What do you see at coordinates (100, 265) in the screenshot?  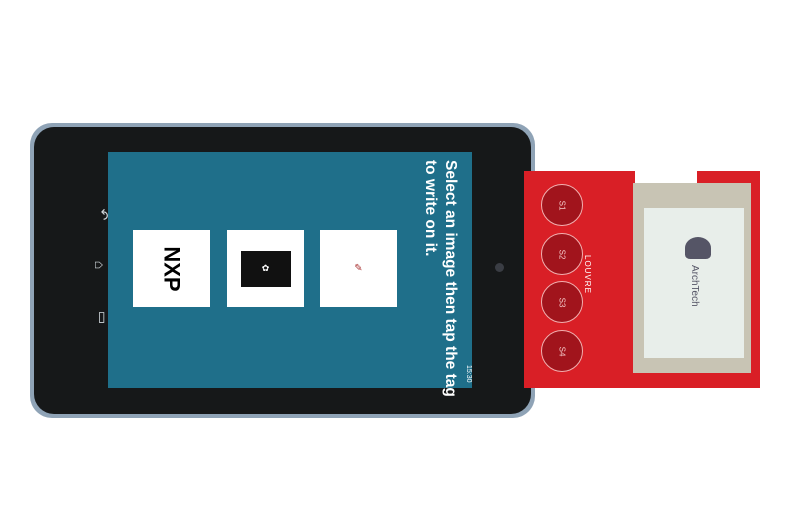 I see `home-icon: ⌂` at bounding box center [100, 265].